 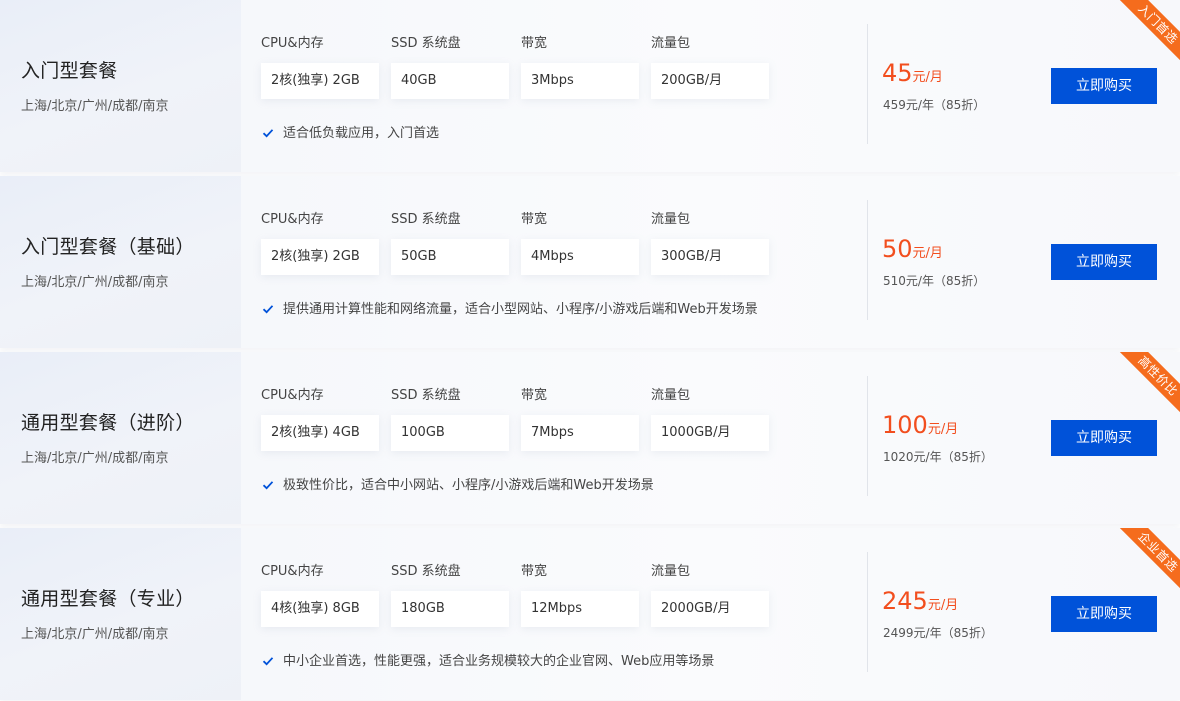 I want to click on yearly-price: 2499元/年（85折）, so click(x=938, y=633).